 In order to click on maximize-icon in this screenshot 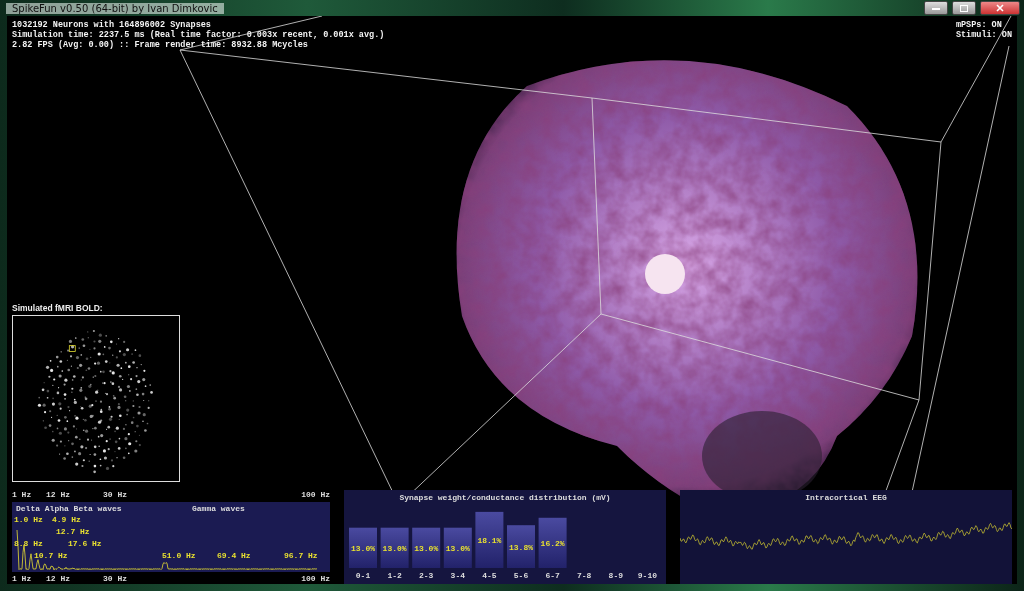, I will do `click(964, 8)`.